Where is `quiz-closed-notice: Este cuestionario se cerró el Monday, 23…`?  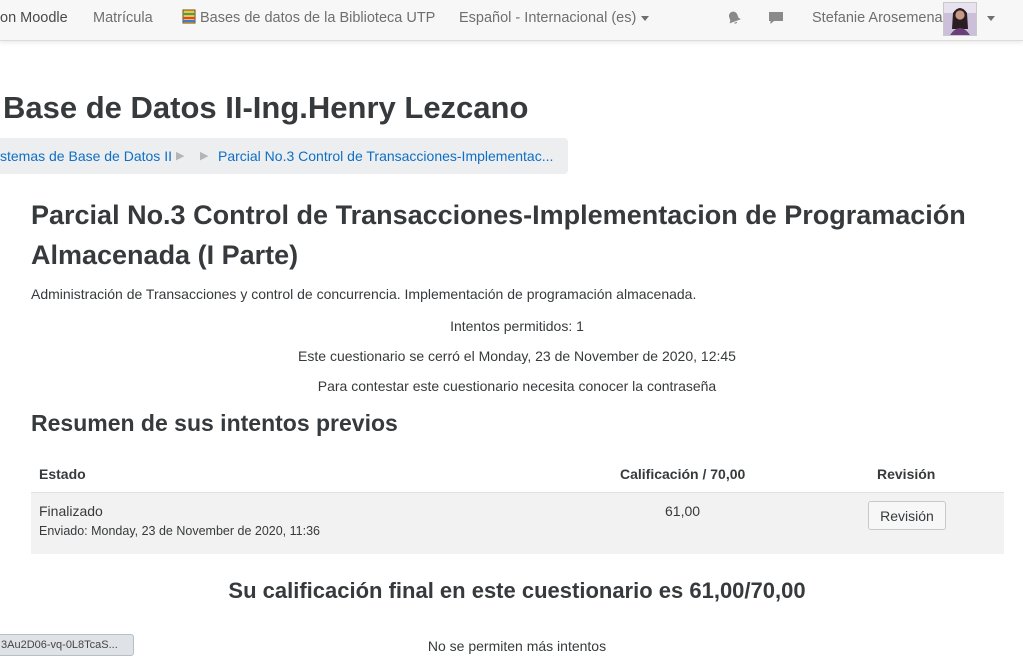
quiz-closed-notice: Este cuestionario se cerró el Monday, 23… is located at coordinates (517, 356).